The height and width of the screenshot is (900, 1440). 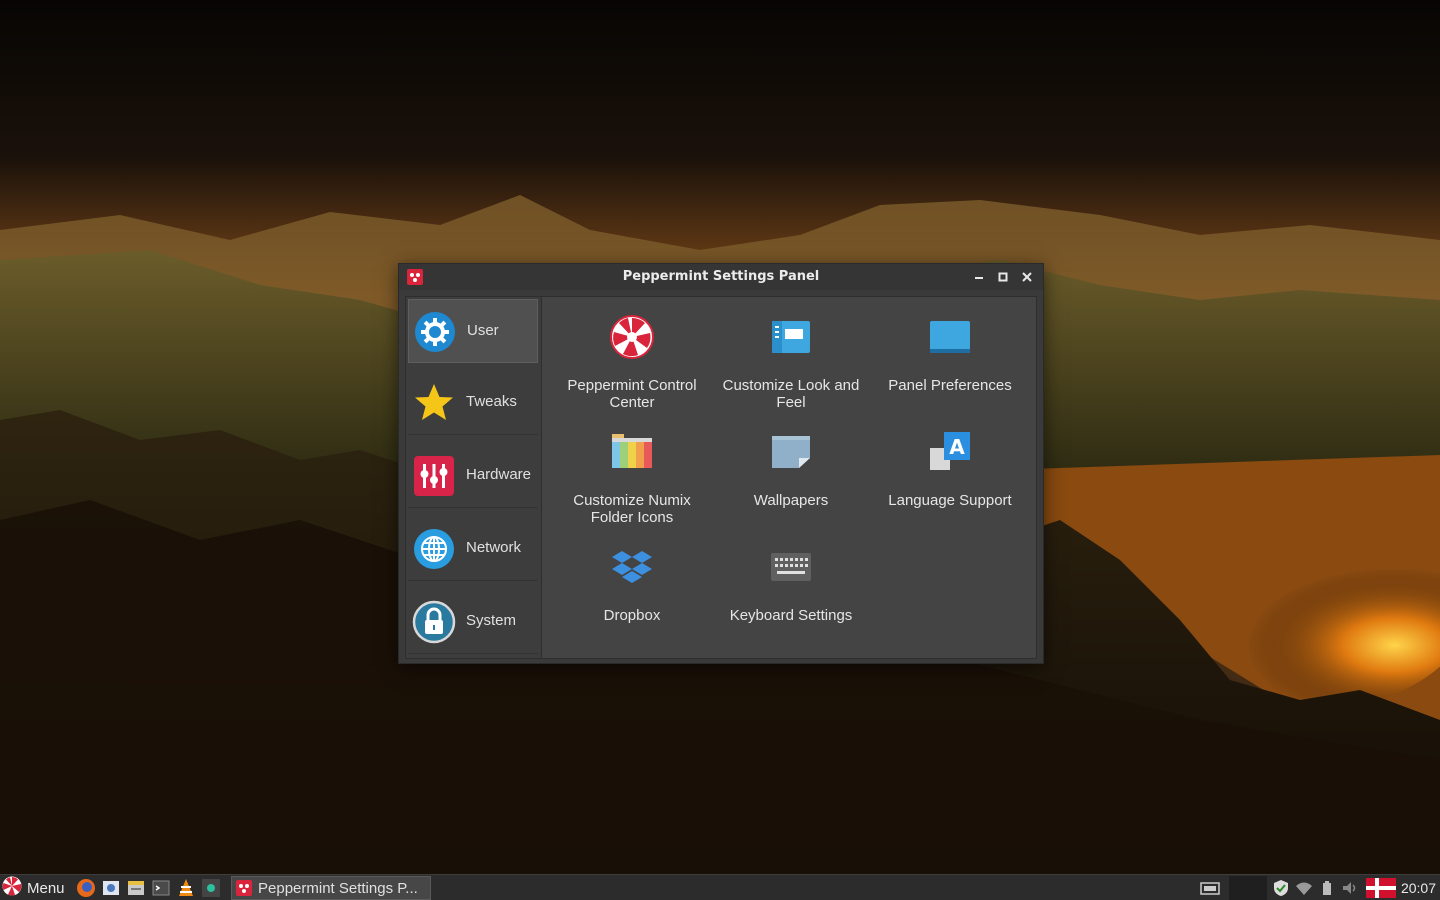 I want to click on danish-flag-icon, so click(x=1381, y=888).